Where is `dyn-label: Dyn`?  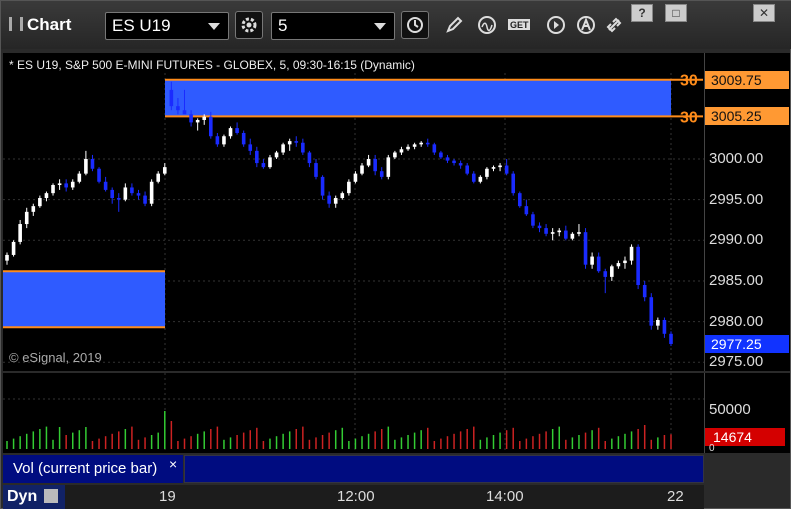 dyn-label: Dyn is located at coordinates (22, 496).